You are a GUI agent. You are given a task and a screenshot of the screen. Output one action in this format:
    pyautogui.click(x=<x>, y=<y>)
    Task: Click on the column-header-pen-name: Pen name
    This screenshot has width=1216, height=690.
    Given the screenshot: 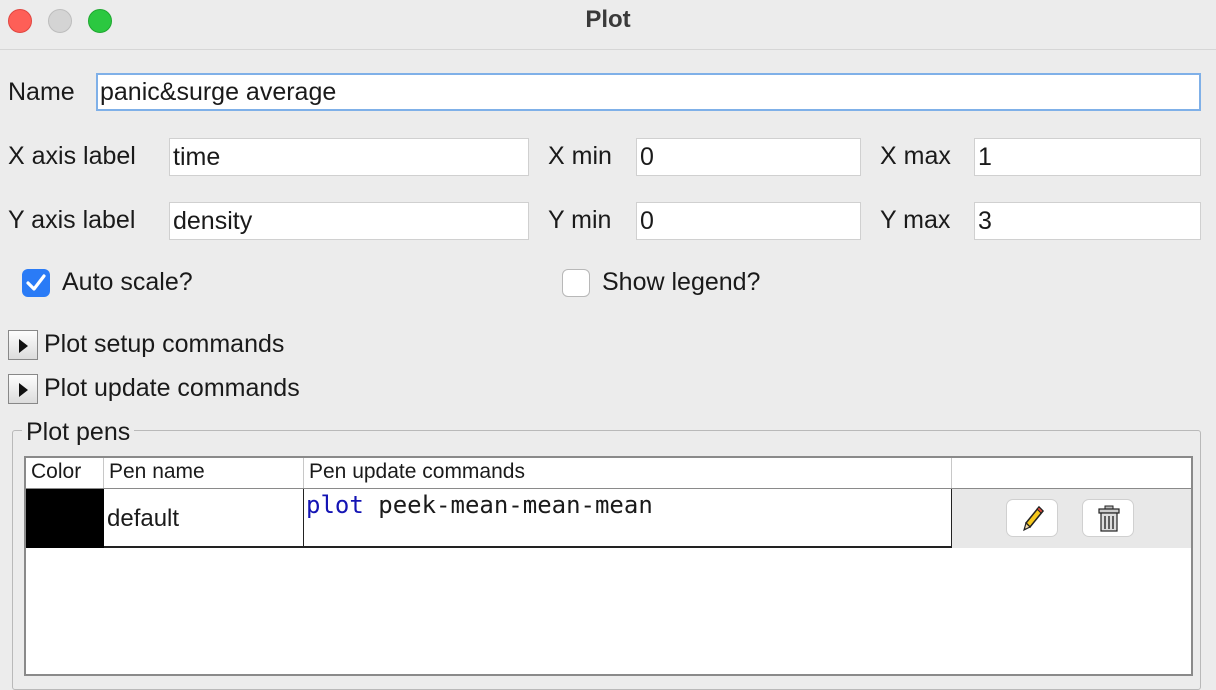 What is the action you would take?
    pyautogui.click(x=204, y=473)
    